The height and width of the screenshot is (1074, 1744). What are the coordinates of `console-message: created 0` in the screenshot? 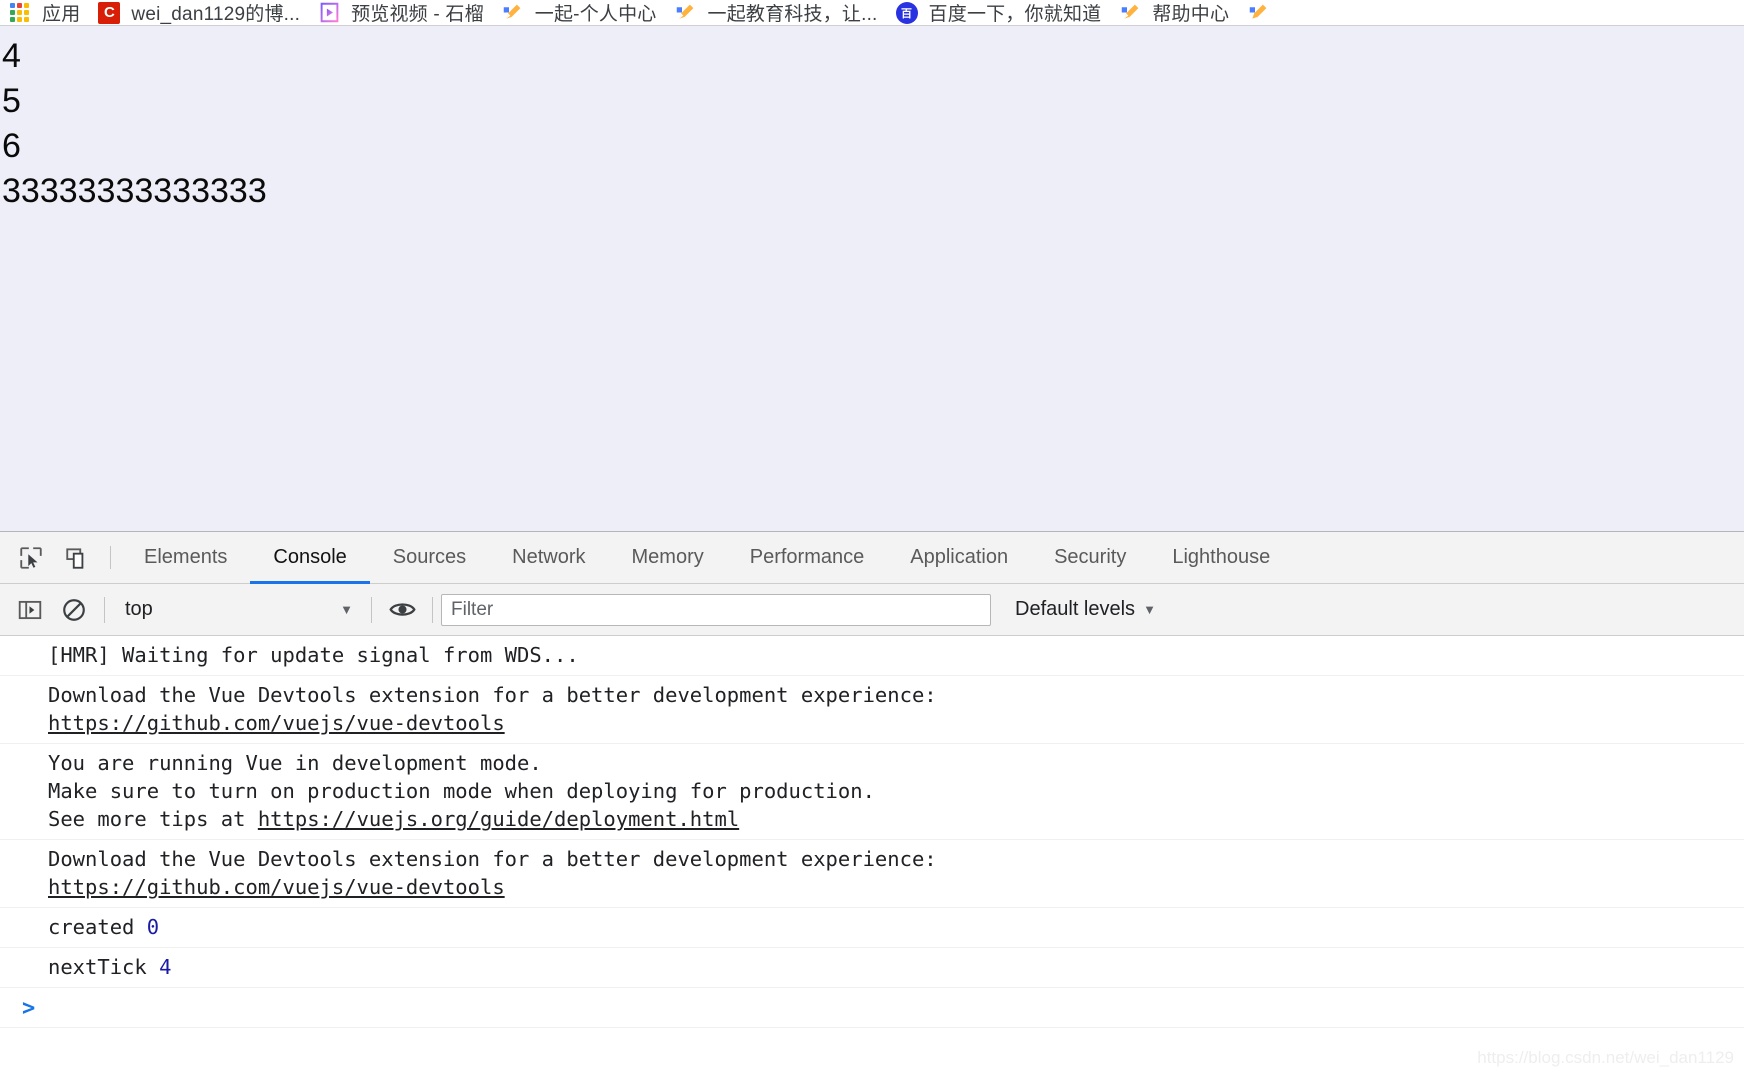 It's located at (872, 928).